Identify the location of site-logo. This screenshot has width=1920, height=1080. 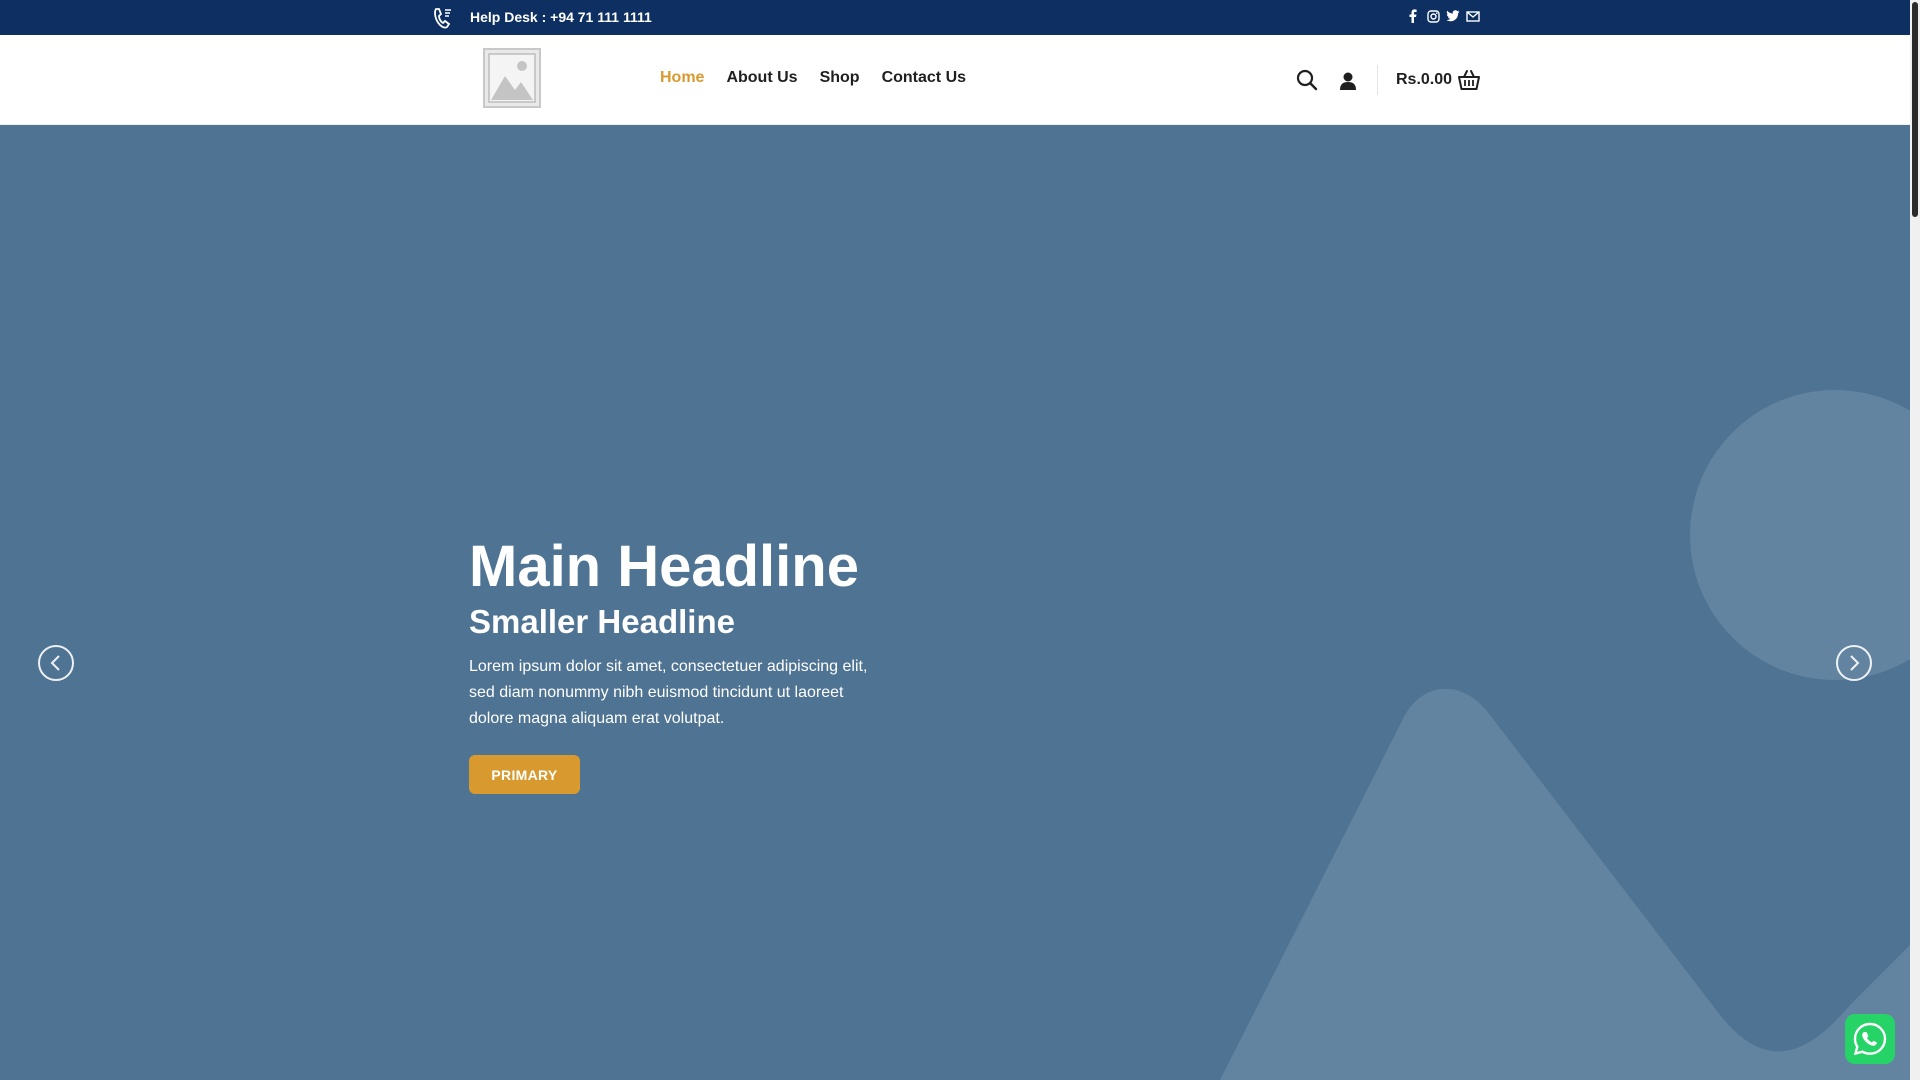
(512, 78).